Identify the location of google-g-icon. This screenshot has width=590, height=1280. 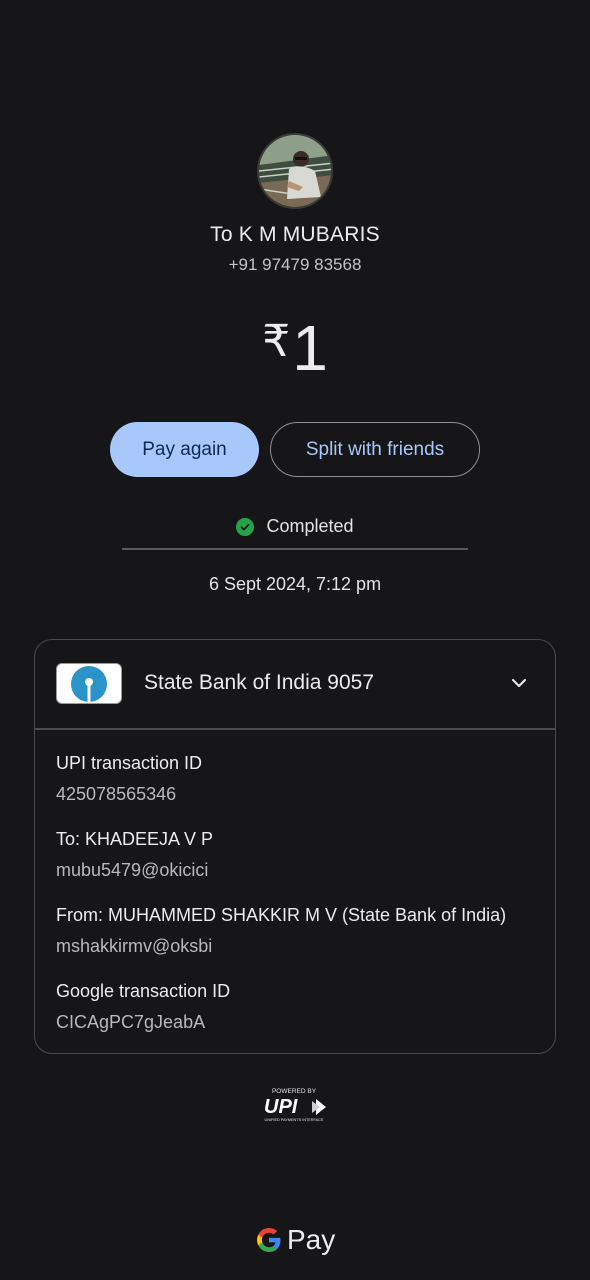
(269, 1240).